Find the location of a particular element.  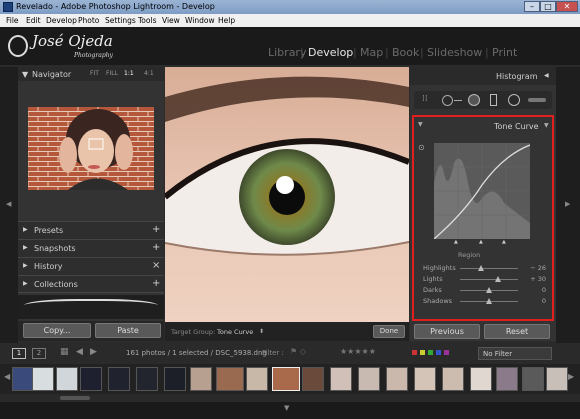

star-filter-icon: ★★★★★ is located at coordinates (358, 351).